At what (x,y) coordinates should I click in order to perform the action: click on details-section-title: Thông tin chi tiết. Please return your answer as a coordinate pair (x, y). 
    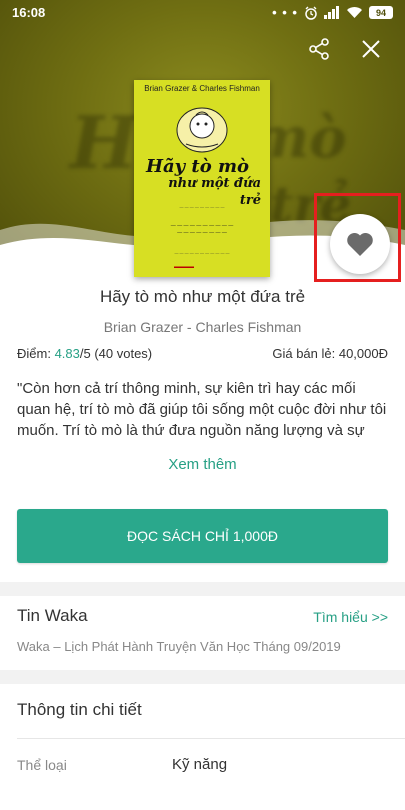
    Looking at the image, I should click on (79, 709).